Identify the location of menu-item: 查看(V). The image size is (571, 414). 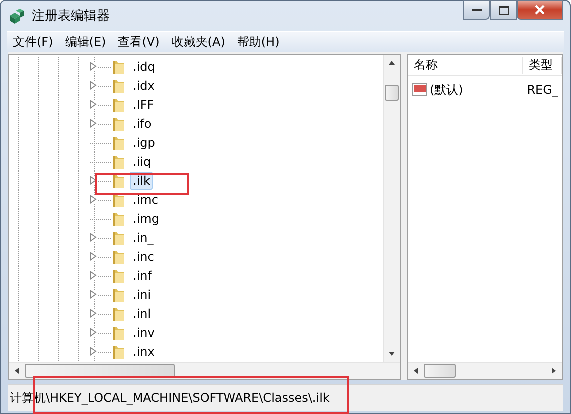
(139, 42).